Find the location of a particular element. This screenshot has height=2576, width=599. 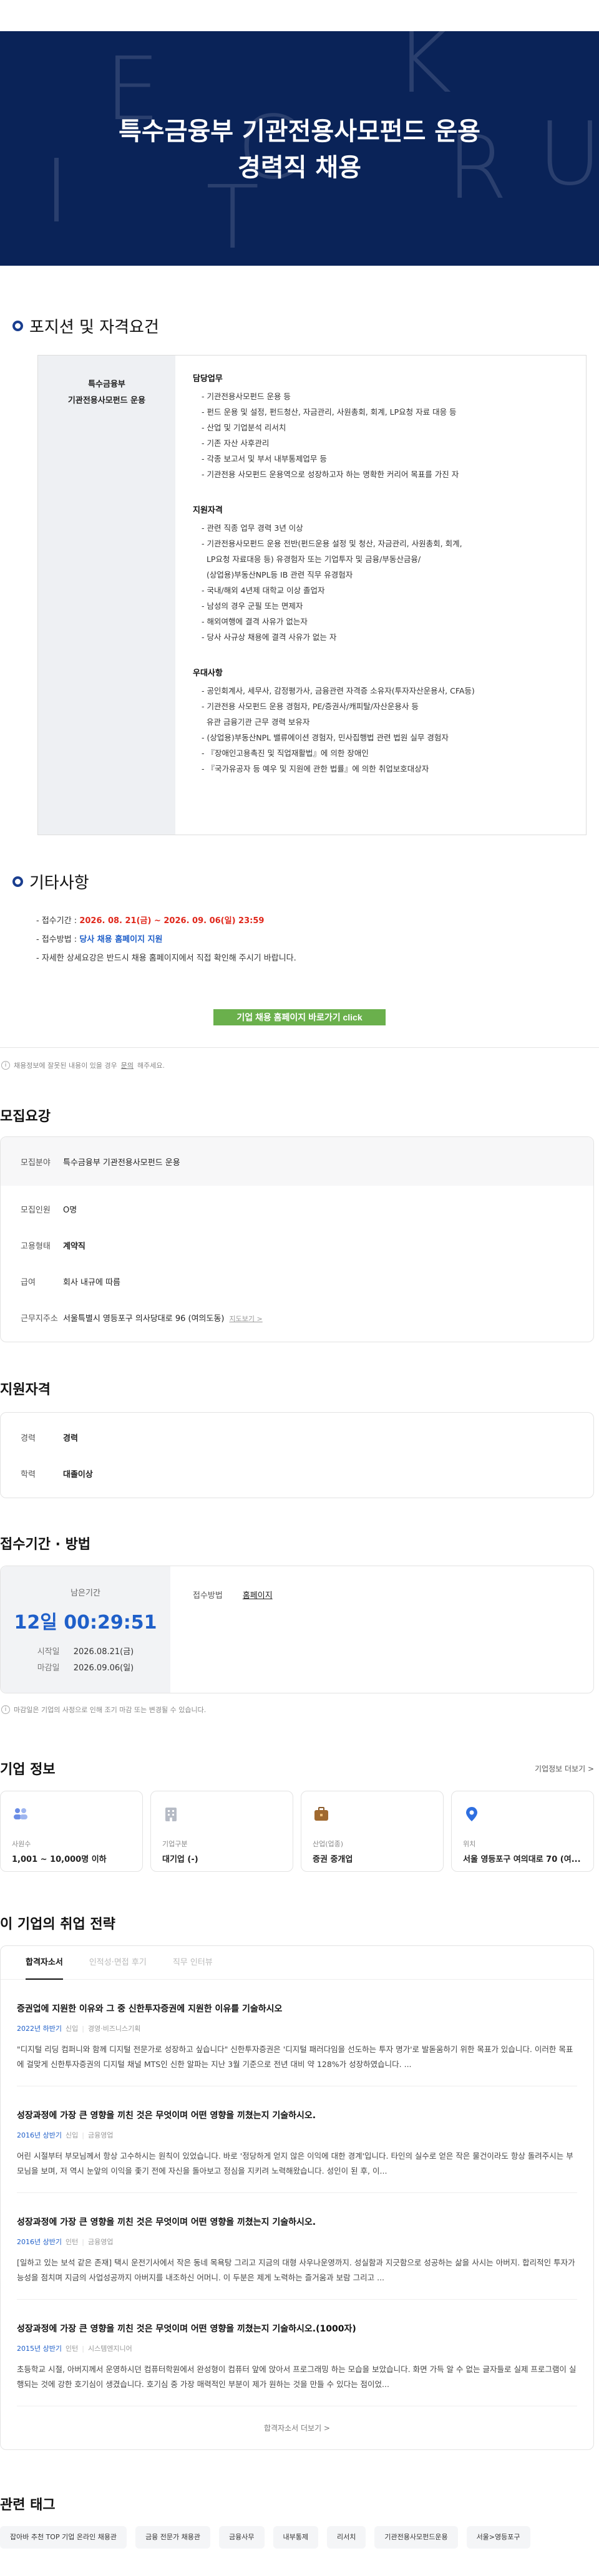

position-heading: 포지션 및 자격요건 is located at coordinates (299, 325).